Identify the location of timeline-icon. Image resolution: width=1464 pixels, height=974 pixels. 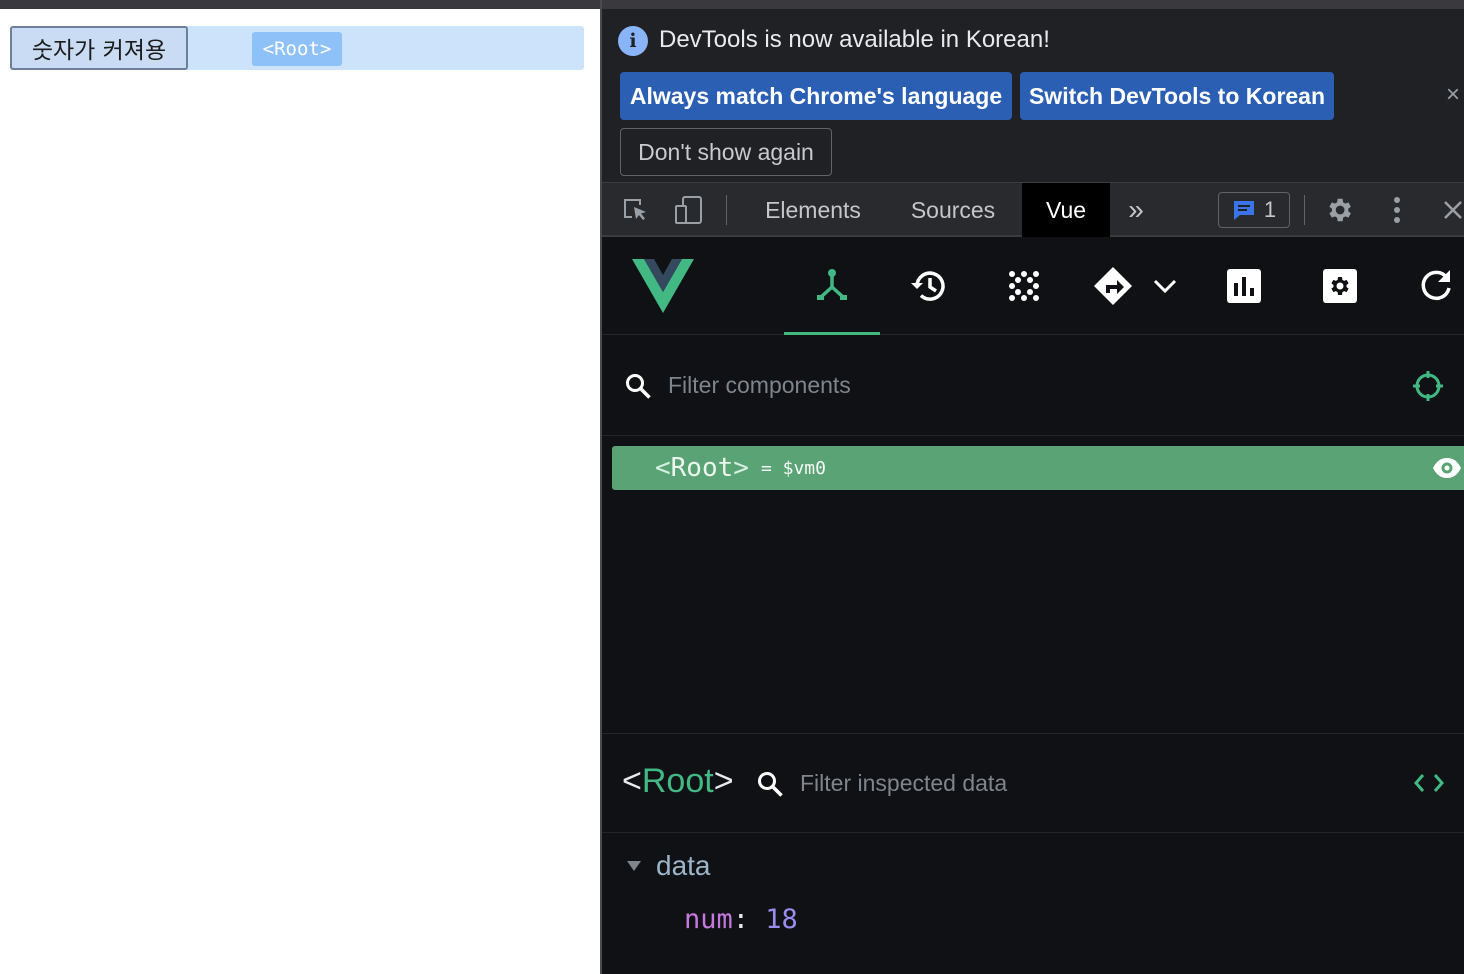
(928, 286).